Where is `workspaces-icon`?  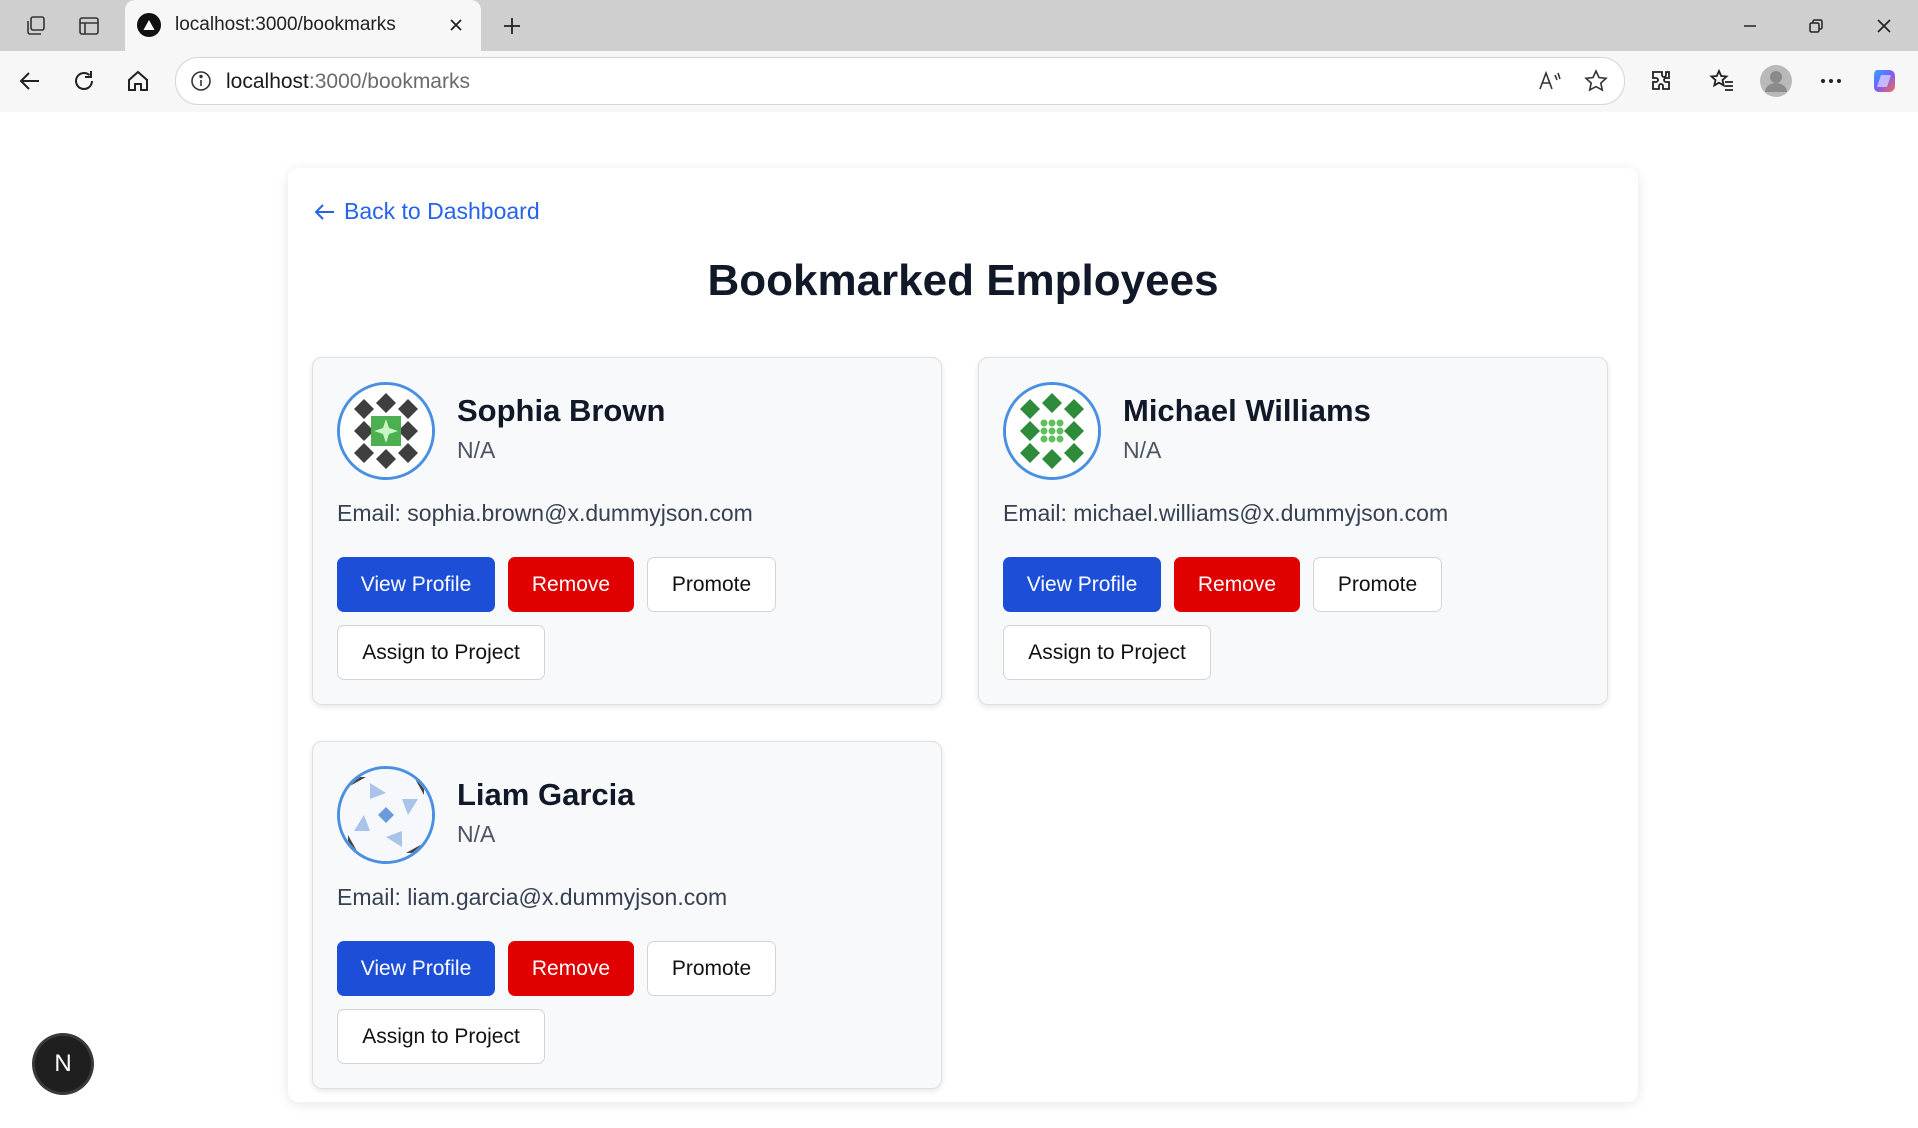 workspaces-icon is located at coordinates (36, 26).